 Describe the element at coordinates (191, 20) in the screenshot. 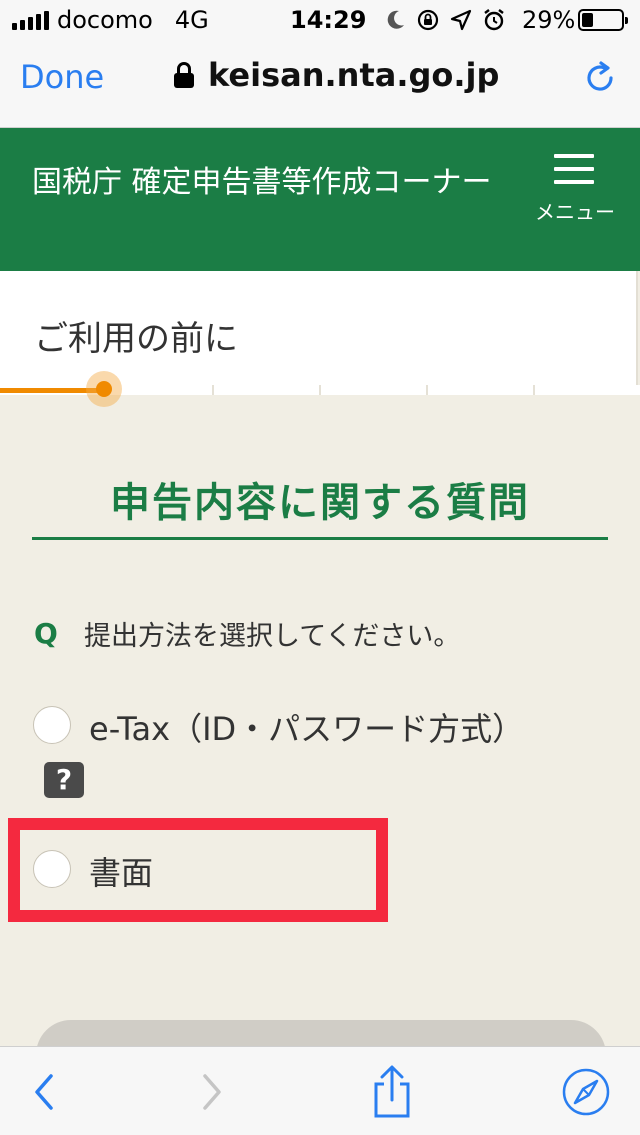

I see `network-label: 4G` at that location.